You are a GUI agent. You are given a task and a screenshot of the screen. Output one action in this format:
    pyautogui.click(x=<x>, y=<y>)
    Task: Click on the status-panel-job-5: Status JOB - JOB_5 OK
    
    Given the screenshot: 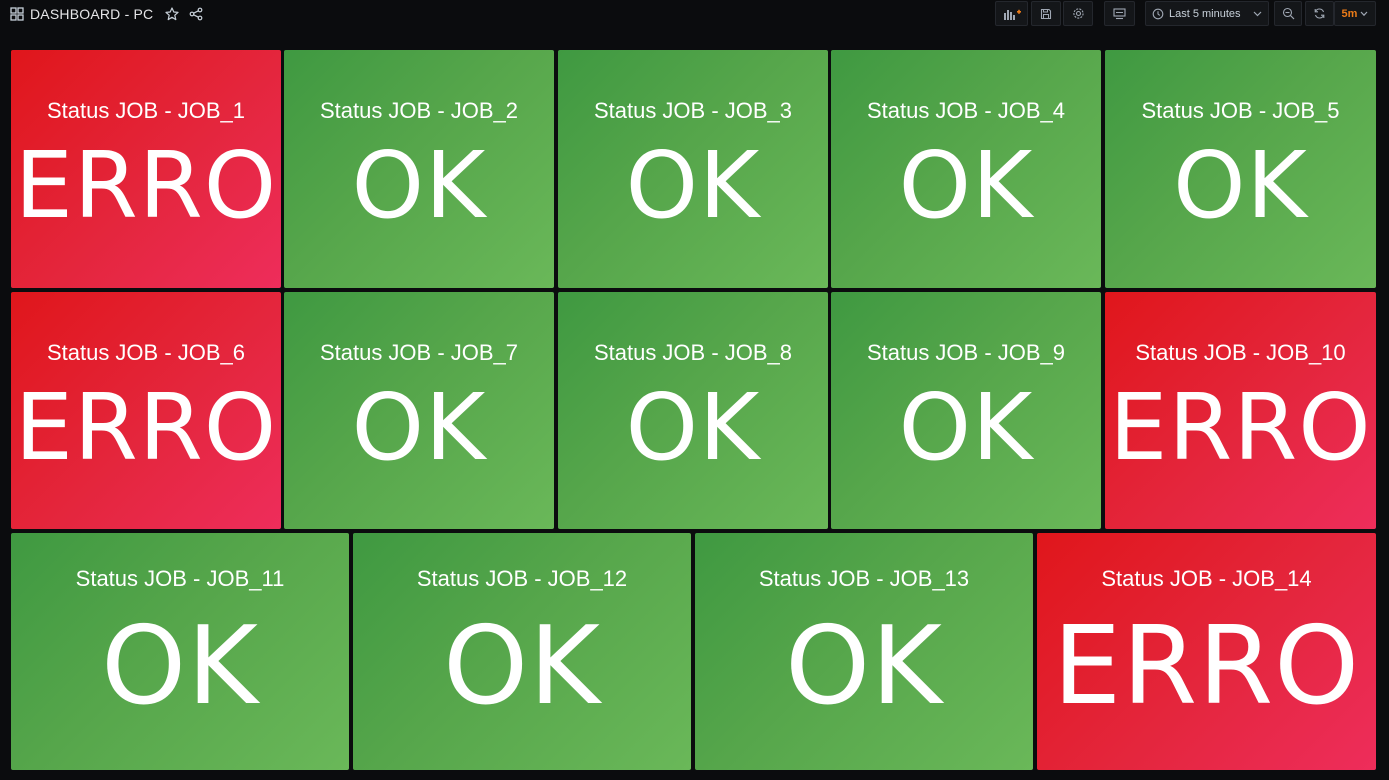 What is the action you would take?
    pyautogui.click(x=1240, y=169)
    